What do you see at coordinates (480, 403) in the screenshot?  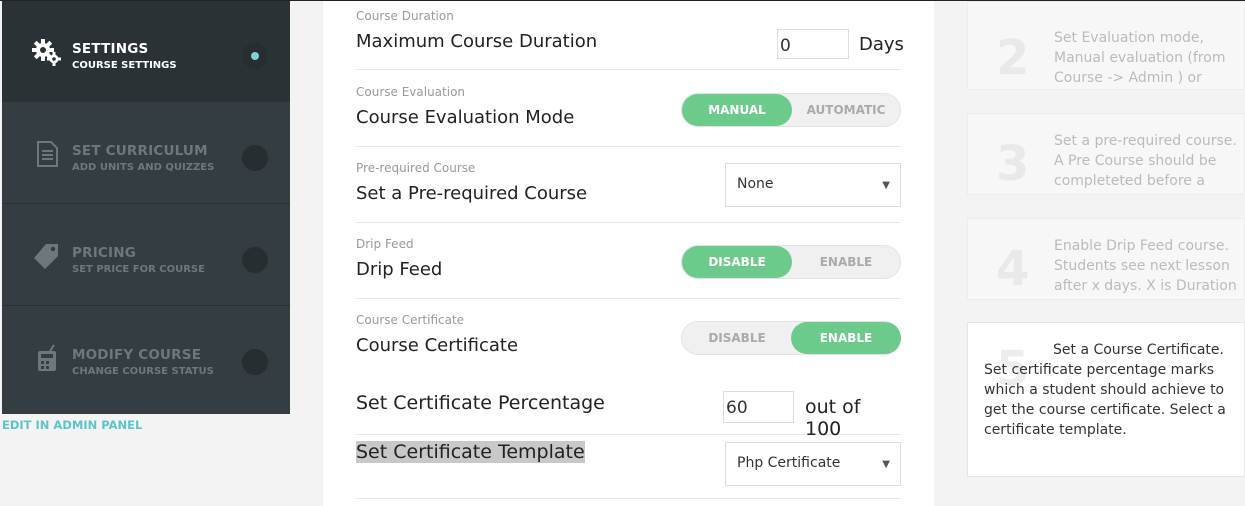 I see `certificate-percentage-label: Set Certificate Percentage` at bounding box center [480, 403].